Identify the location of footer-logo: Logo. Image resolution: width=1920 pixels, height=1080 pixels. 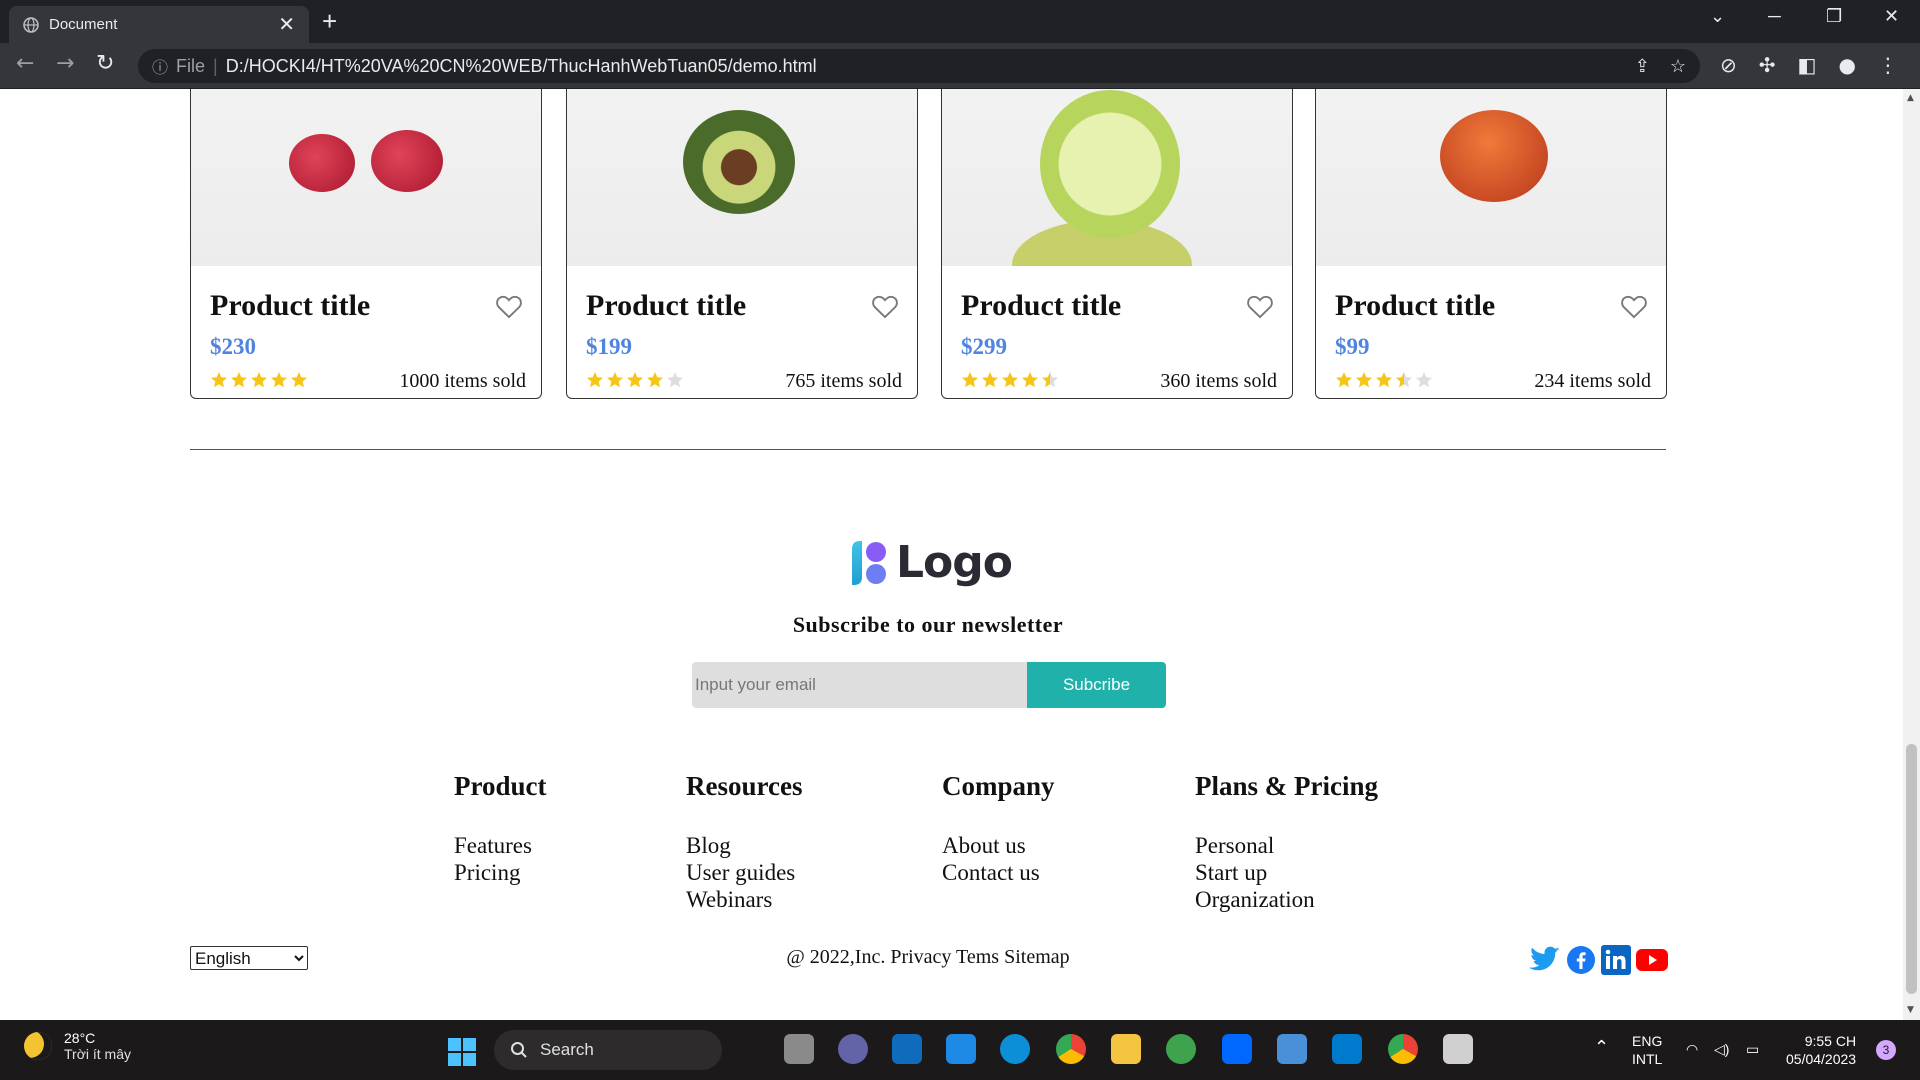
(930, 562).